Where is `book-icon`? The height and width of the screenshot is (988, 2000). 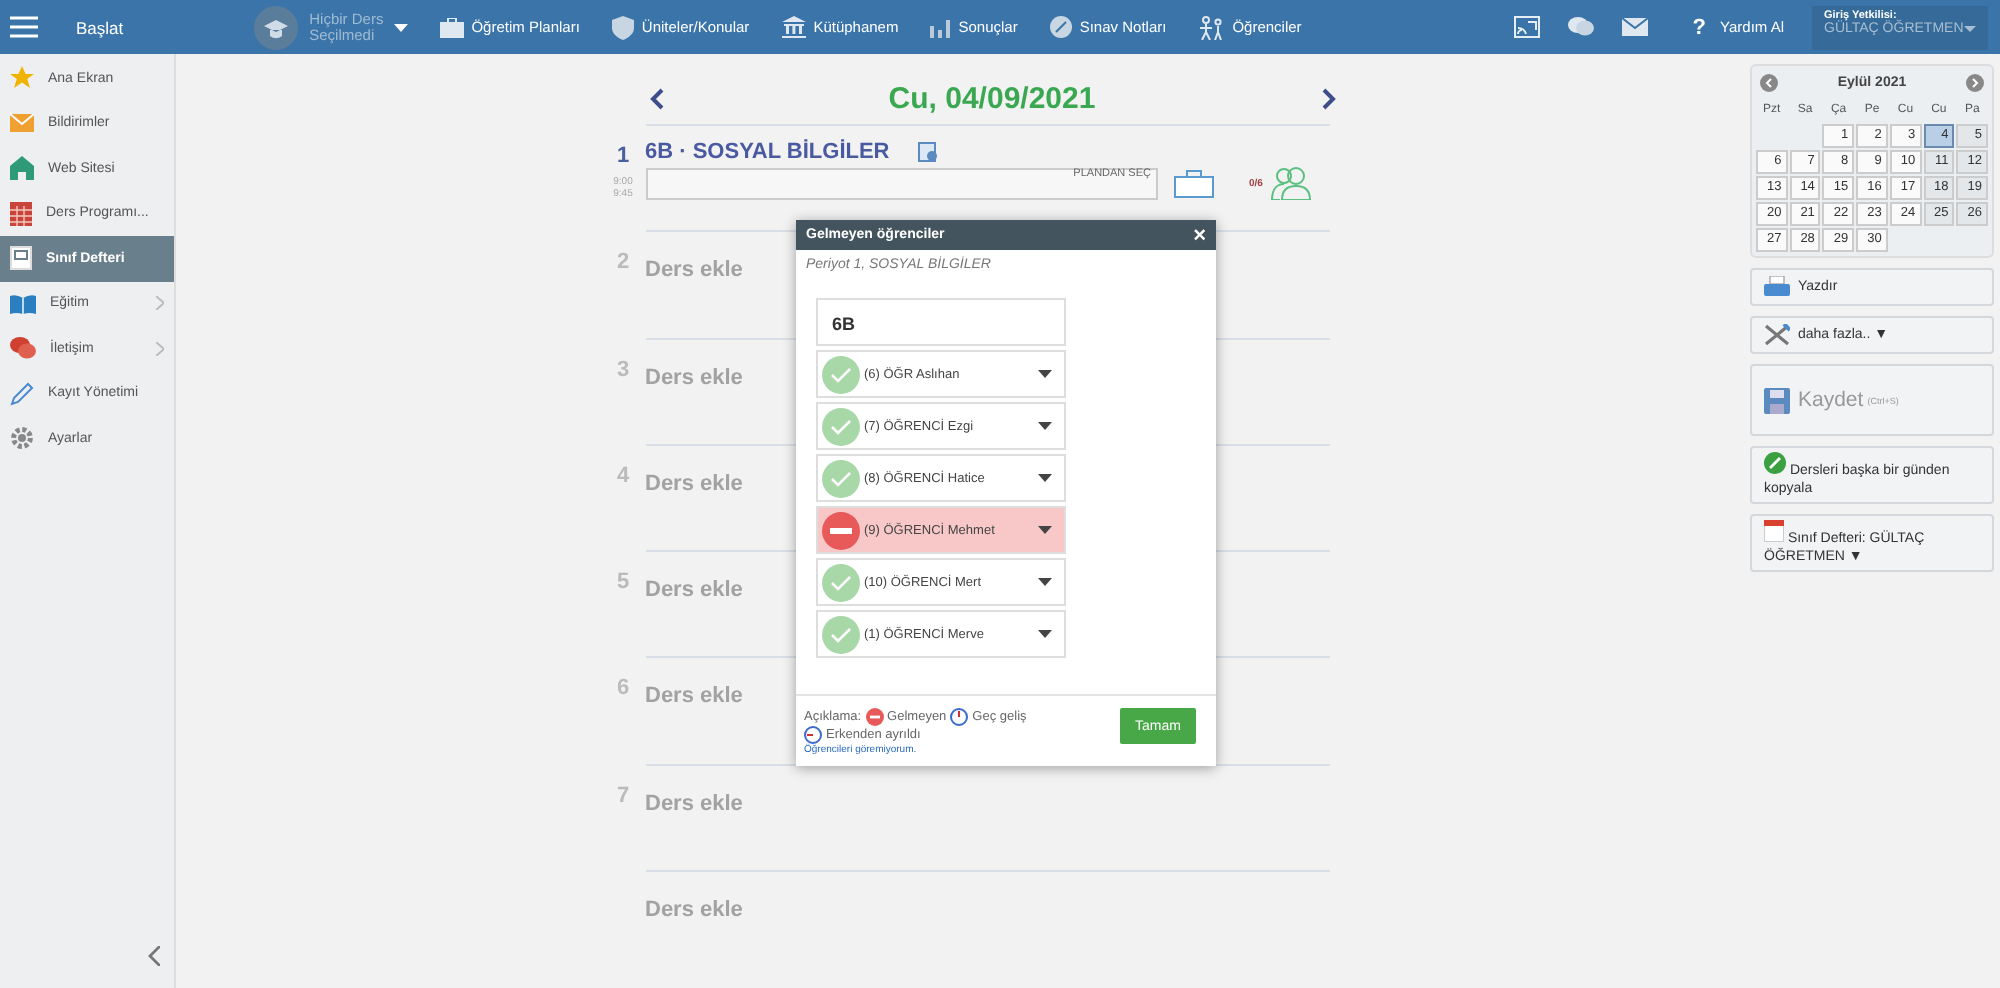 book-icon is located at coordinates (23, 303).